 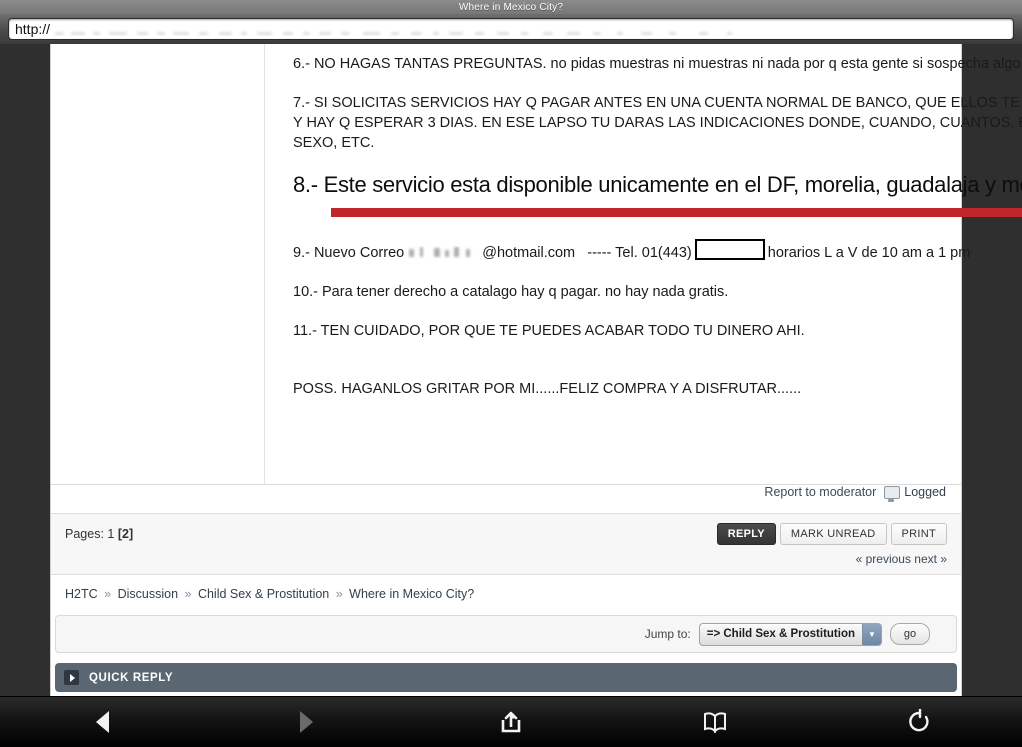 I want to click on expand-triangle-icon, so click(x=71, y=677).